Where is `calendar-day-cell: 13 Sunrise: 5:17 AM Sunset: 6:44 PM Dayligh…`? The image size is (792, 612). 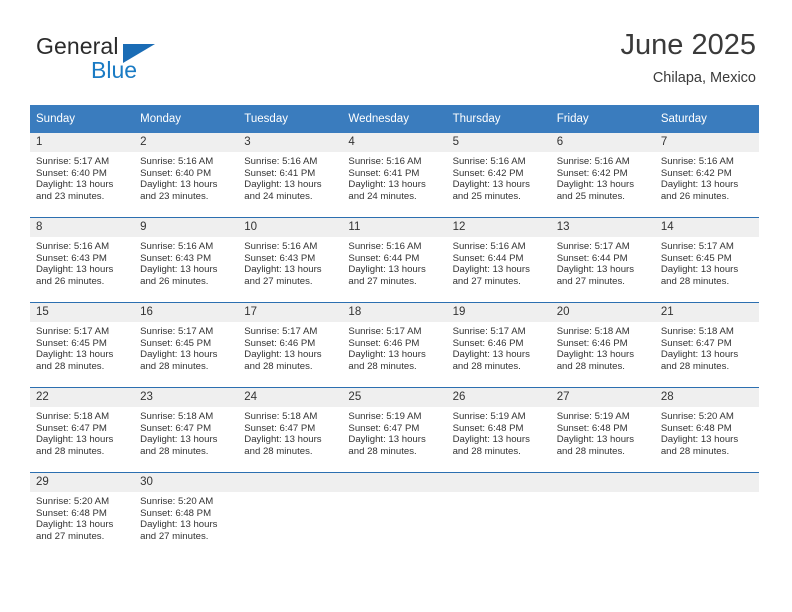
calendar-day-cell: 13 Sunrise: 5:17 AM Sunset: 6:44 PM Dayligh… is located at coordinates (602, 260).